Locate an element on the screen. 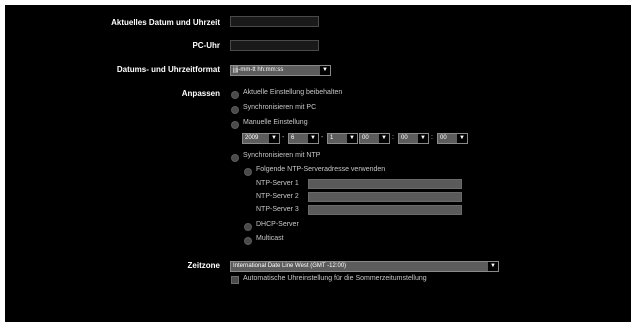 The height and width of the screenshot is (327, 636). radio-keep-setting is located at coordinates (235, 95).